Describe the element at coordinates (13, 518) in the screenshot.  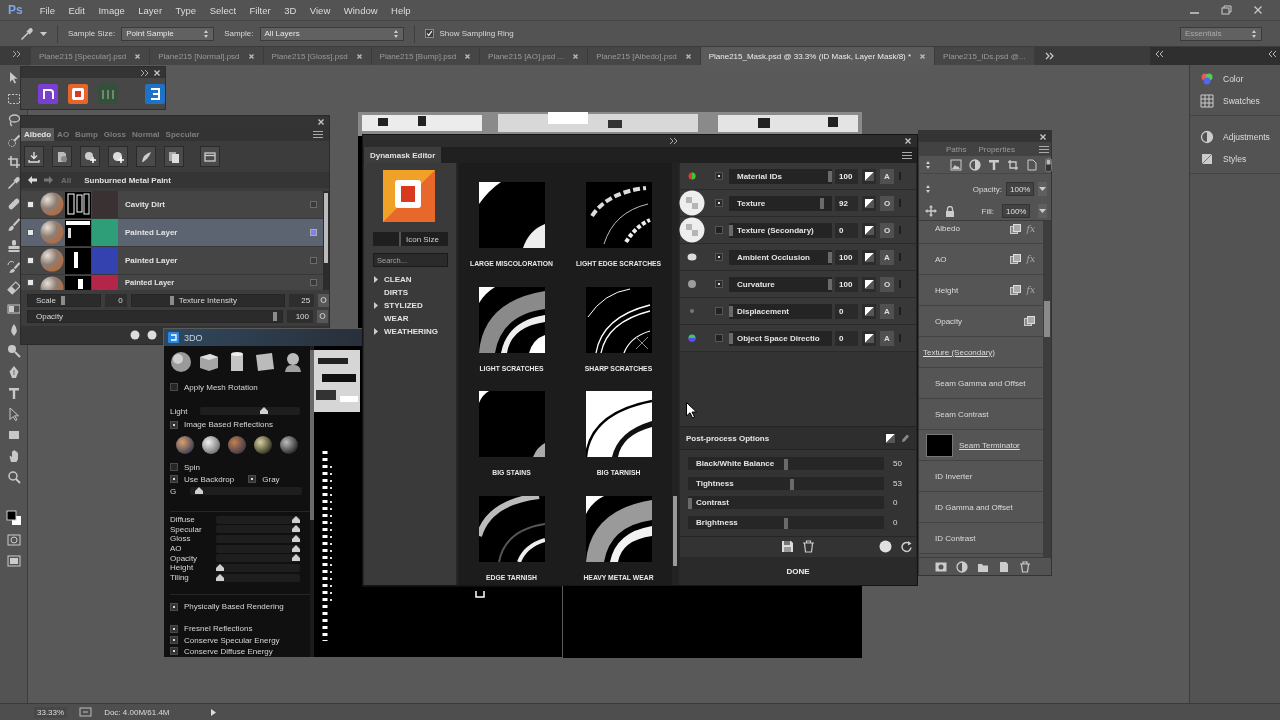
I see `color-swatches-icon` at that location.